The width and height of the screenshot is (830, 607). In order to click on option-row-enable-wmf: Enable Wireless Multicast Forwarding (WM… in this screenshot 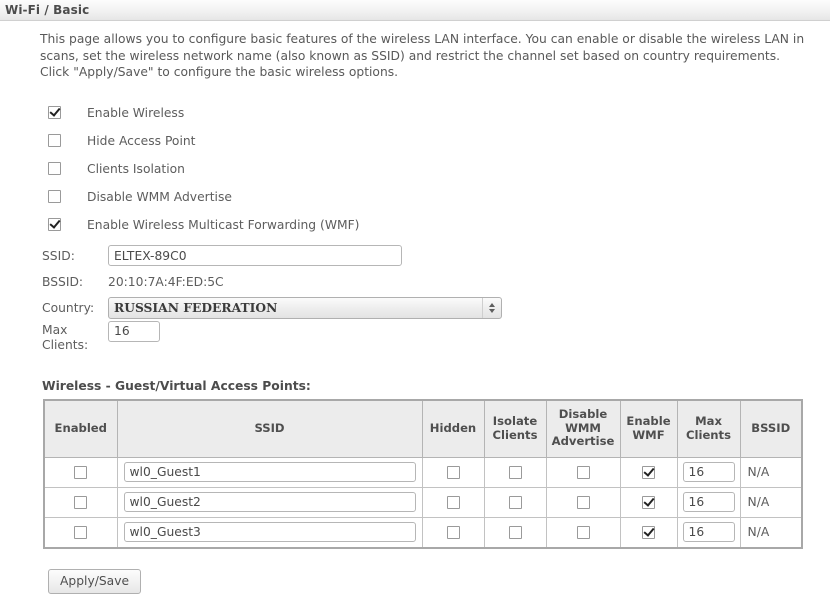, I will do `click(415, 225)`.